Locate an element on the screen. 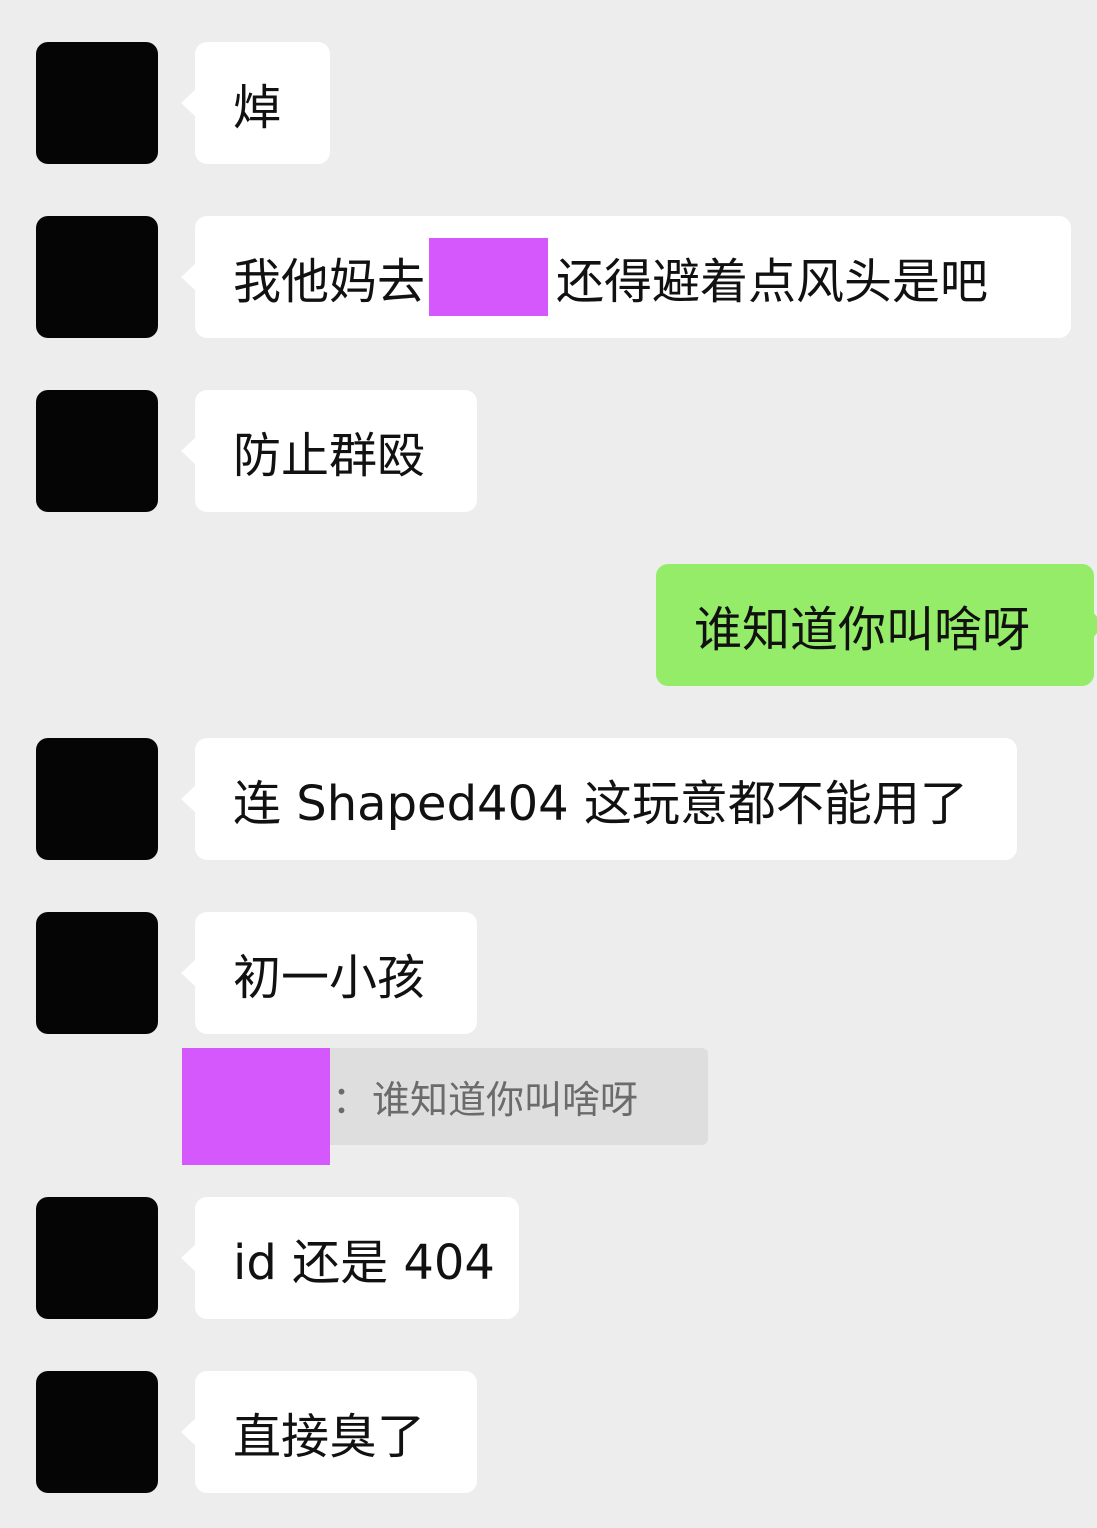 The height and width of the screenshot is (1528, 1097). message-text-after: 还得避着点风头是吧 is located at coordinates (772, 282).